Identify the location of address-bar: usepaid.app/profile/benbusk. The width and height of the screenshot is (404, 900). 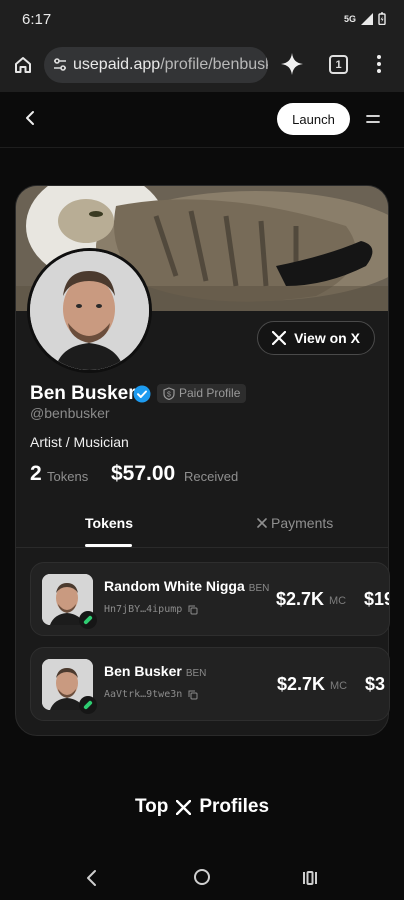
(156, 65).